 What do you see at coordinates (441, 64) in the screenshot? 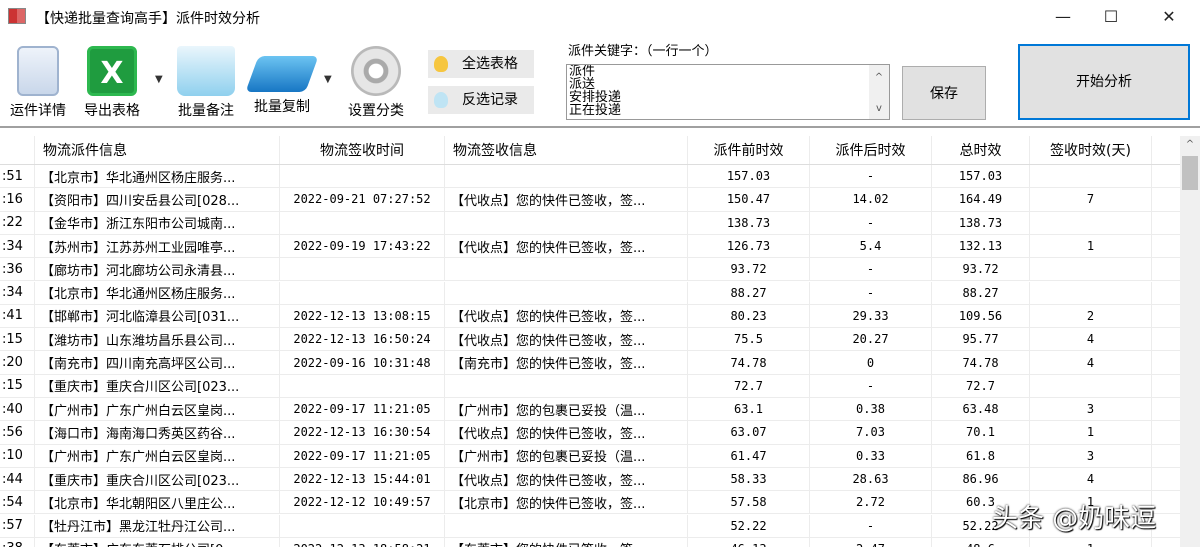
I see `lightbulb-on-icon` at bounding box center [441, 64].